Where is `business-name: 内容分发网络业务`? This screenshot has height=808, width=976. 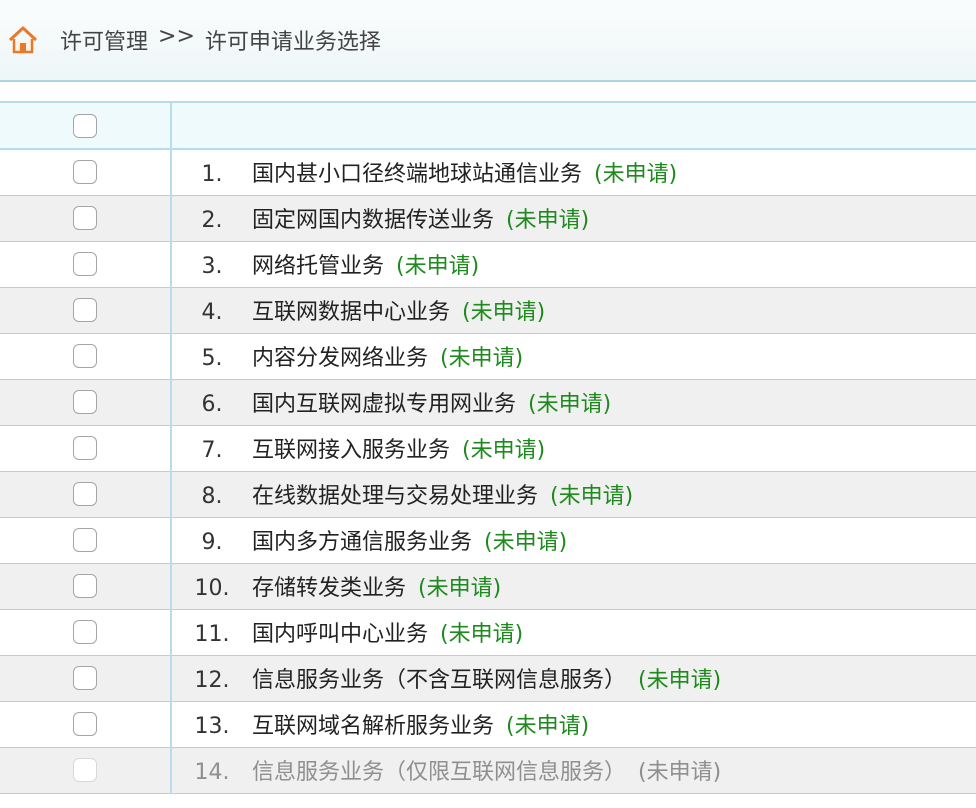 business-name: 内容分发网络业务 is located at coordinates (340, 358).